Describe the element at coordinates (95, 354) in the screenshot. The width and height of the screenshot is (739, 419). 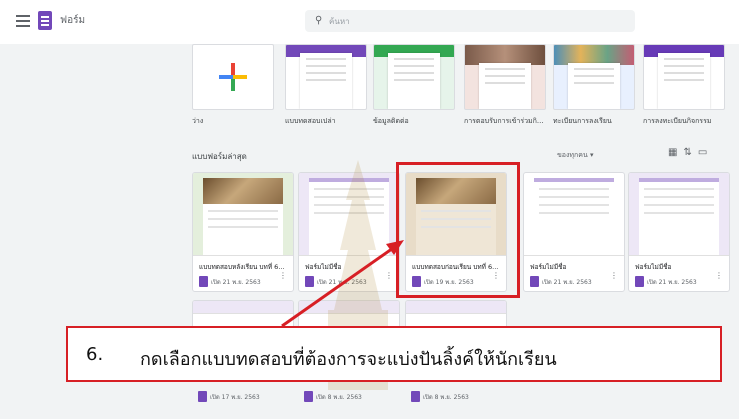
I see `step-number: 6.` at that location.